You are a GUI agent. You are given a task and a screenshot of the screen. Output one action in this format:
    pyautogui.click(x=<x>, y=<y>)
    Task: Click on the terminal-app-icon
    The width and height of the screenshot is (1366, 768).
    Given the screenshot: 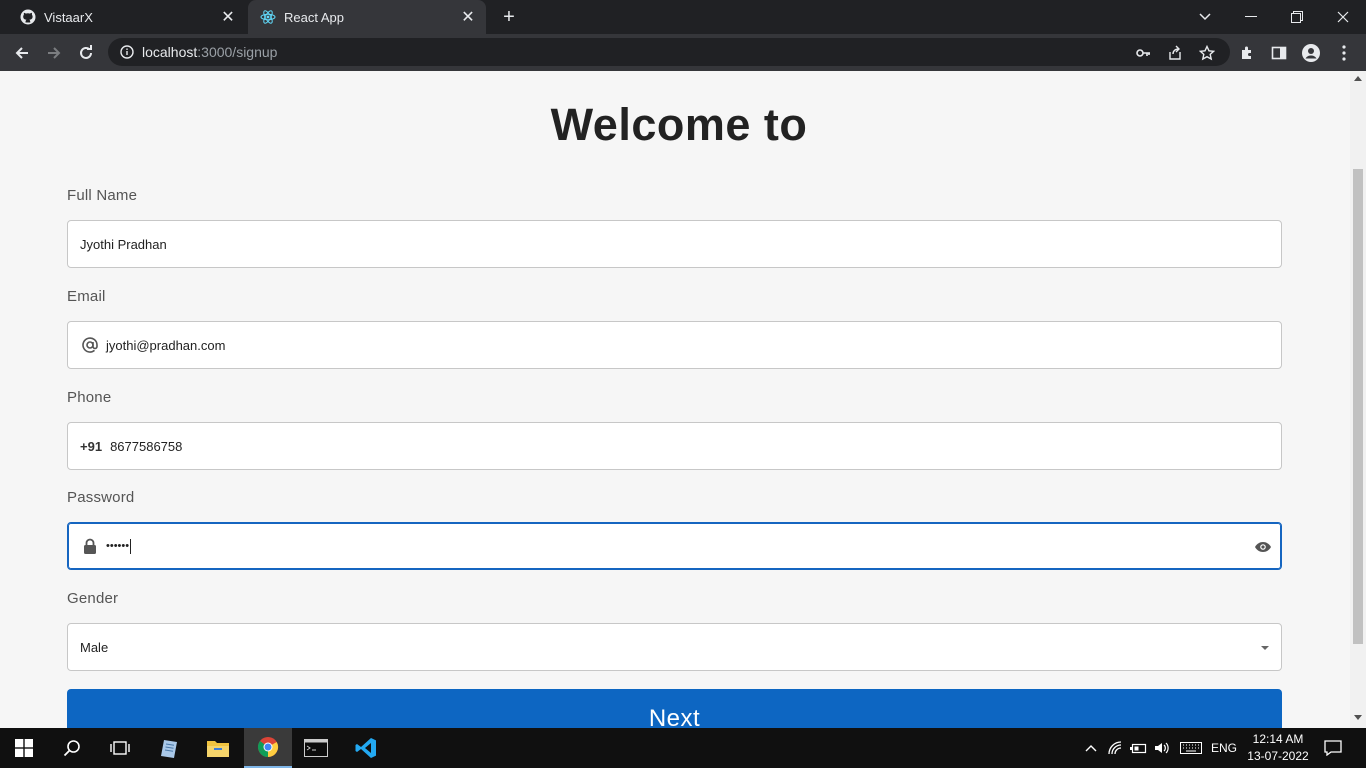 What is the action you would take?
    pyautogui.click(x=316, y=748)
    